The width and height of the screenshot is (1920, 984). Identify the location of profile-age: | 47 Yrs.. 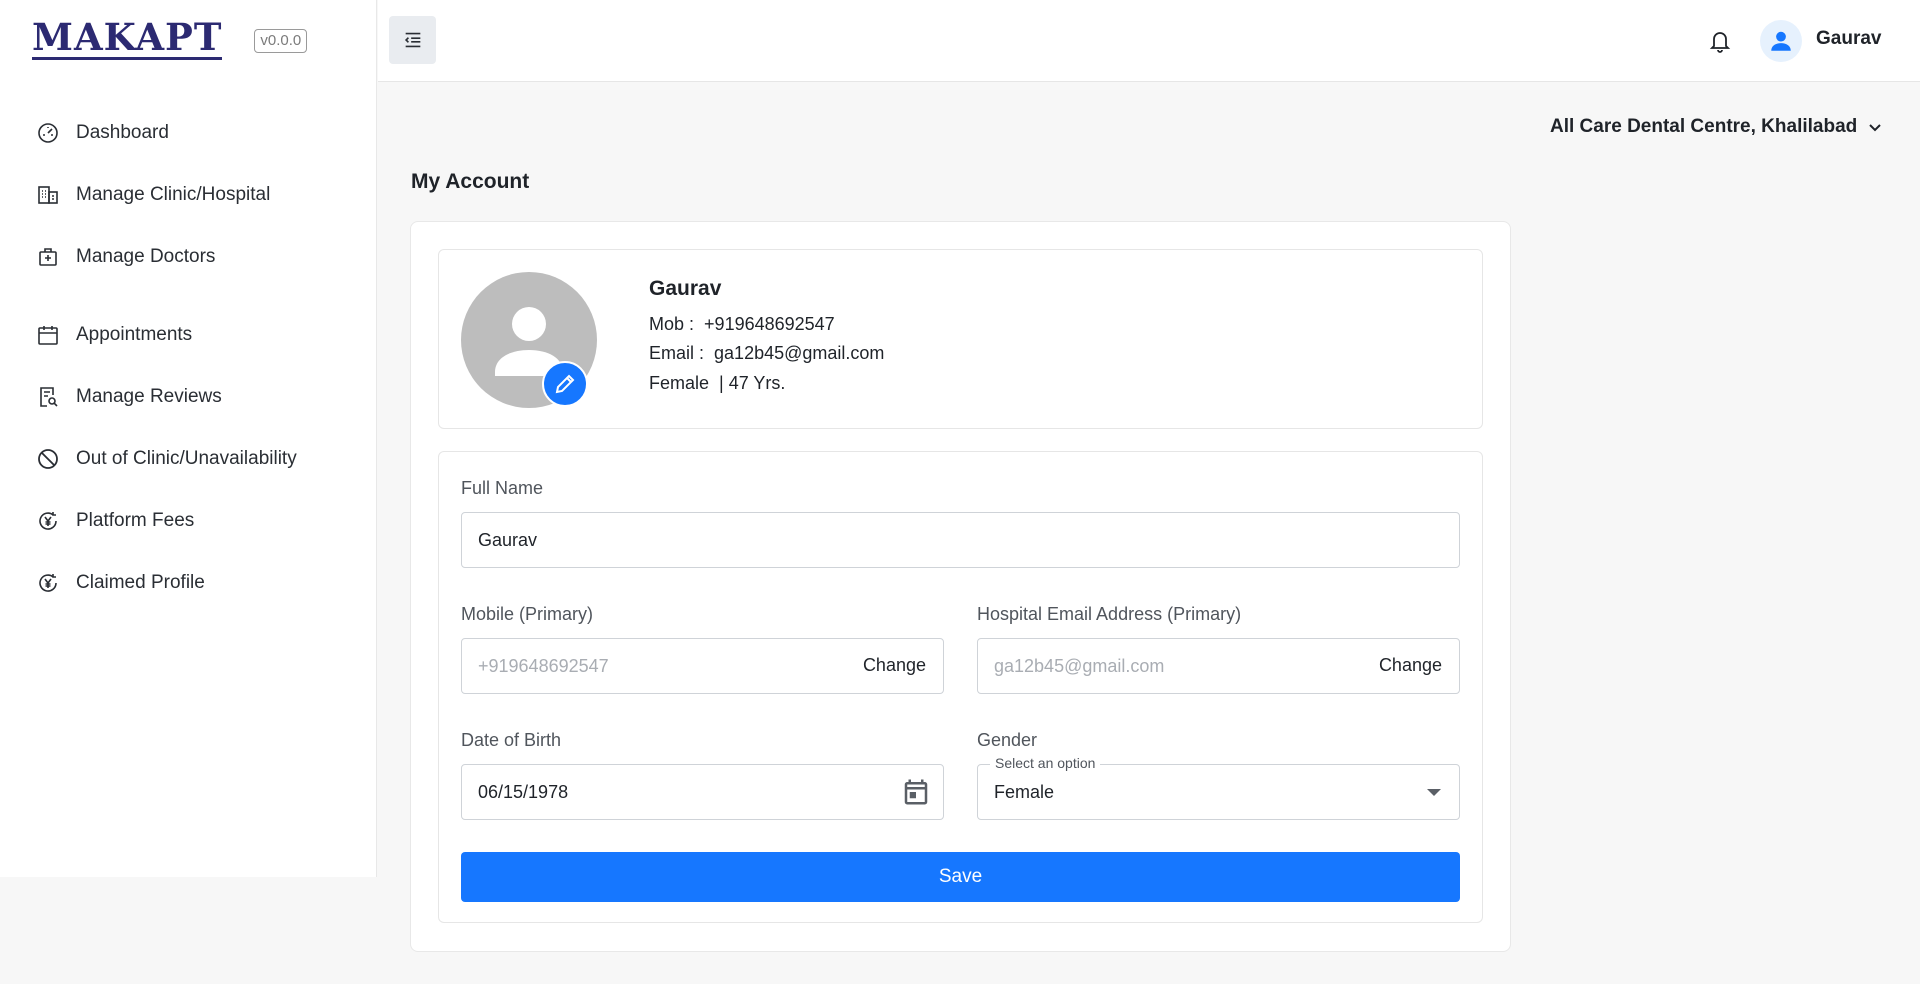
(752, 383).